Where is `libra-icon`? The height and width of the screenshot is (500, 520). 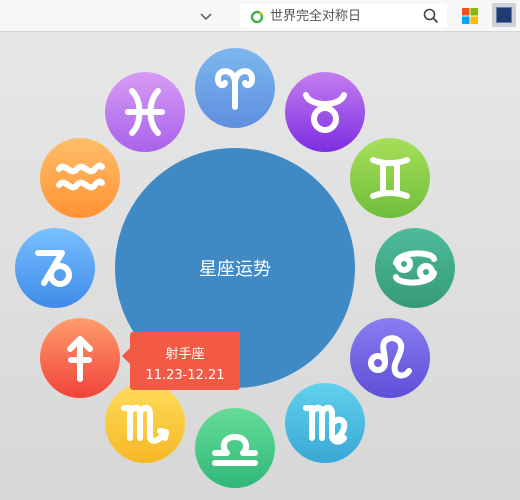 libra-icon is located at coordinates (235, 450).